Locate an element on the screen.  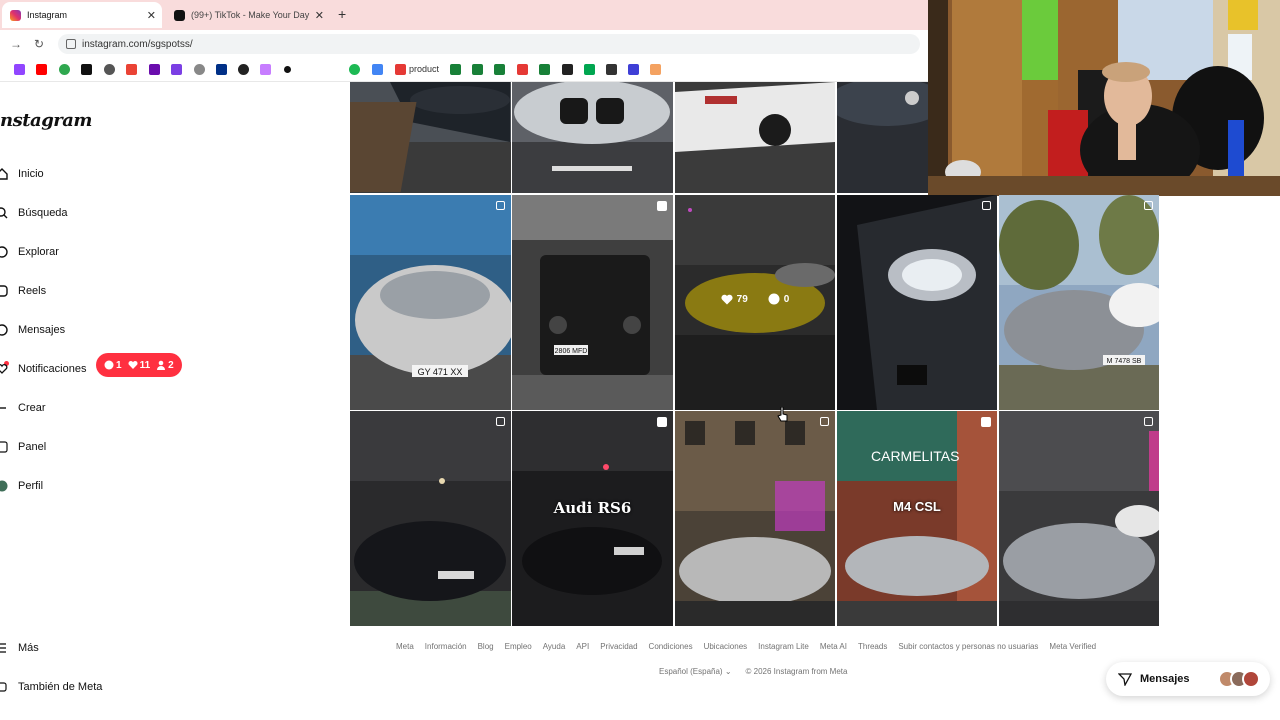
footer-link: Empleo is located at coordinates (518, 646).